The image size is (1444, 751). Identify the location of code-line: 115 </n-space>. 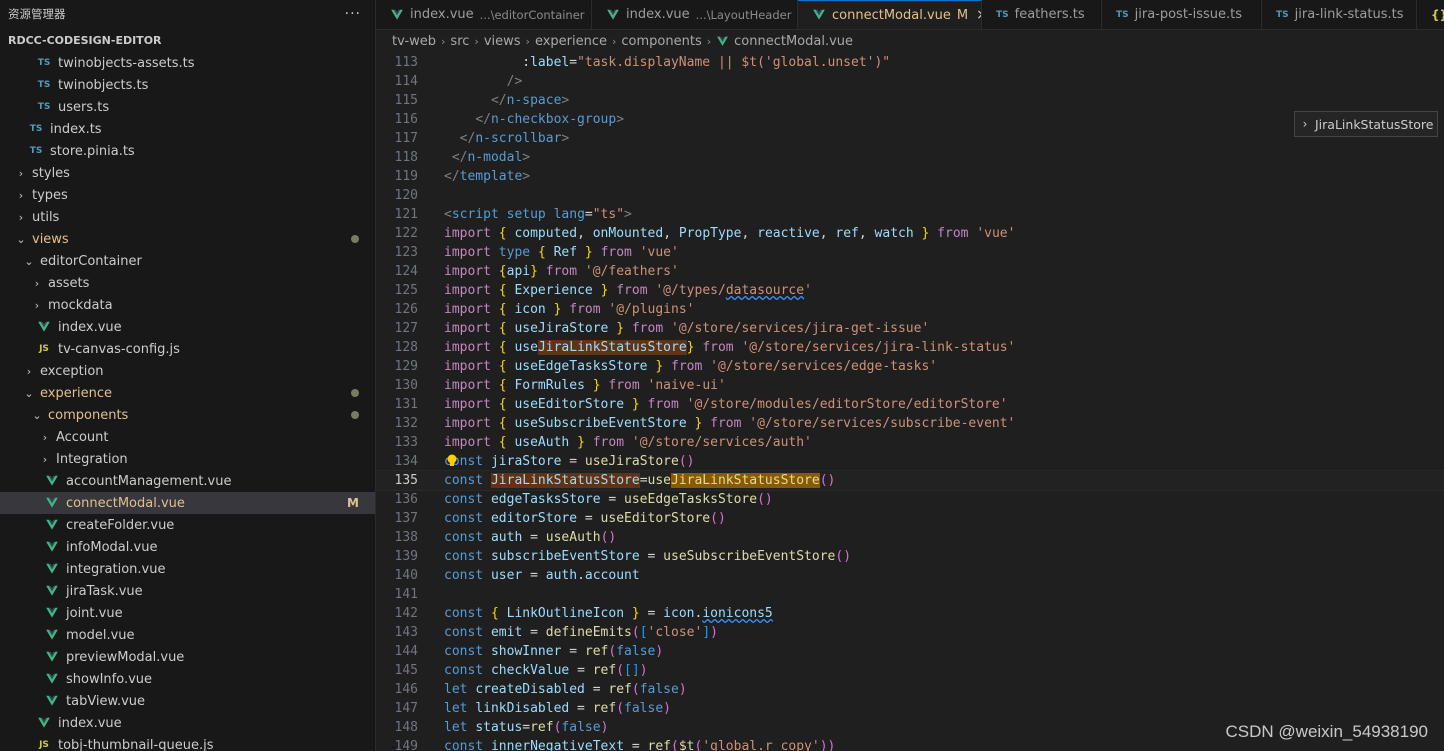
(910, 100).